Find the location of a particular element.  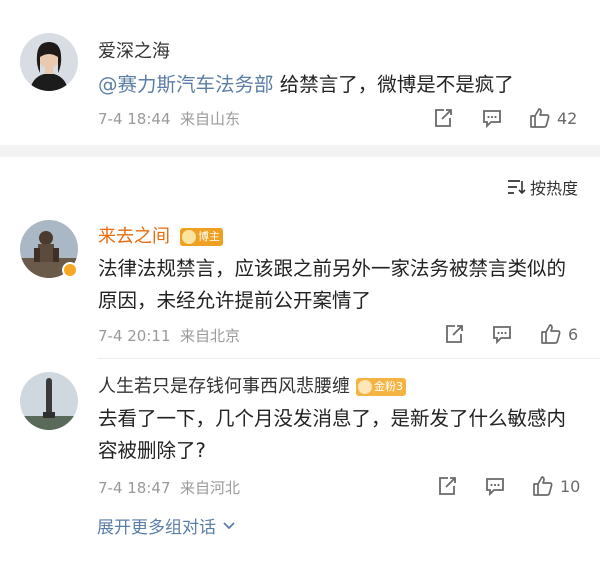

comment-text: @赛力斯汽车法务部 给禁言了，微博是不是疯了 is located at coordinates (338, 85).